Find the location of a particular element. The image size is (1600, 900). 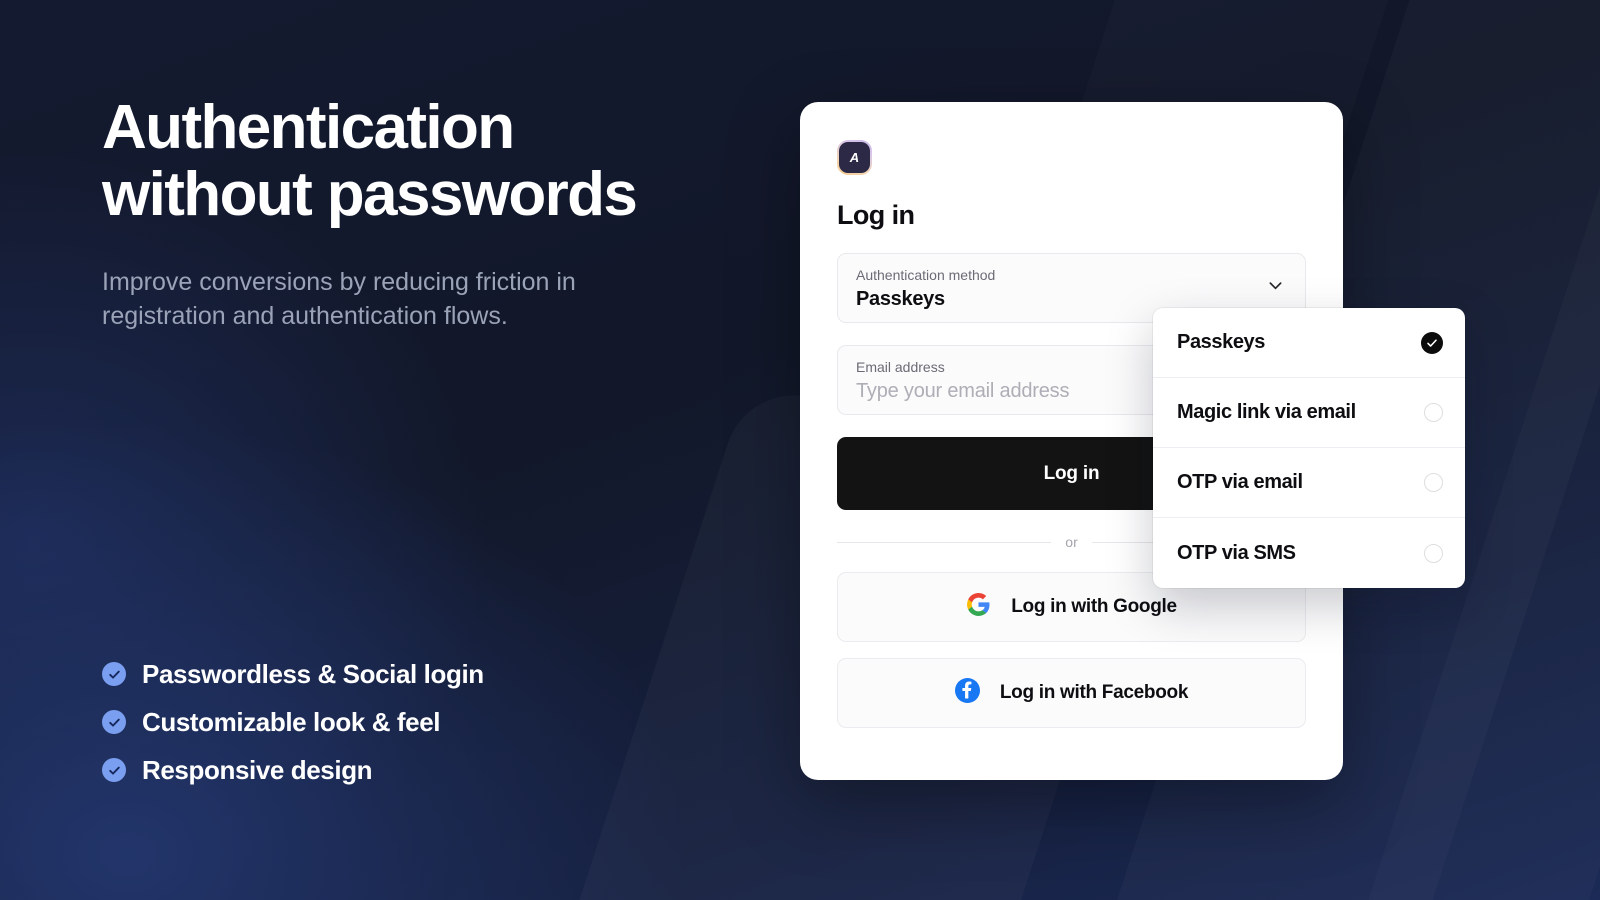

app-logo-icon: A is located at coordinates (854, 157).